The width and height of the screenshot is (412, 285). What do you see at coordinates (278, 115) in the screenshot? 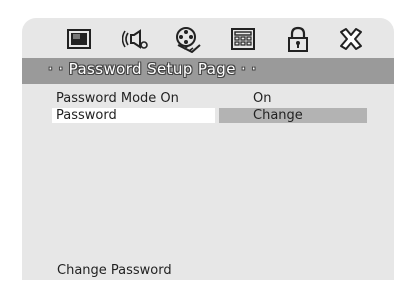
I see `password-change-value: Change` at bounding box center [278, 115].